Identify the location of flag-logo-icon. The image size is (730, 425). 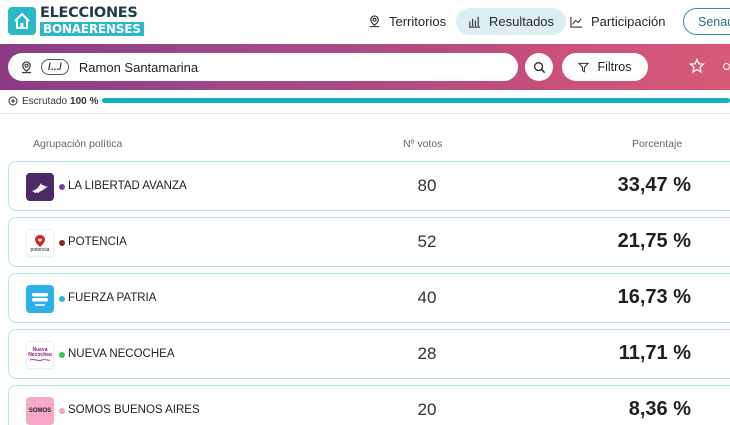
(40, 299).